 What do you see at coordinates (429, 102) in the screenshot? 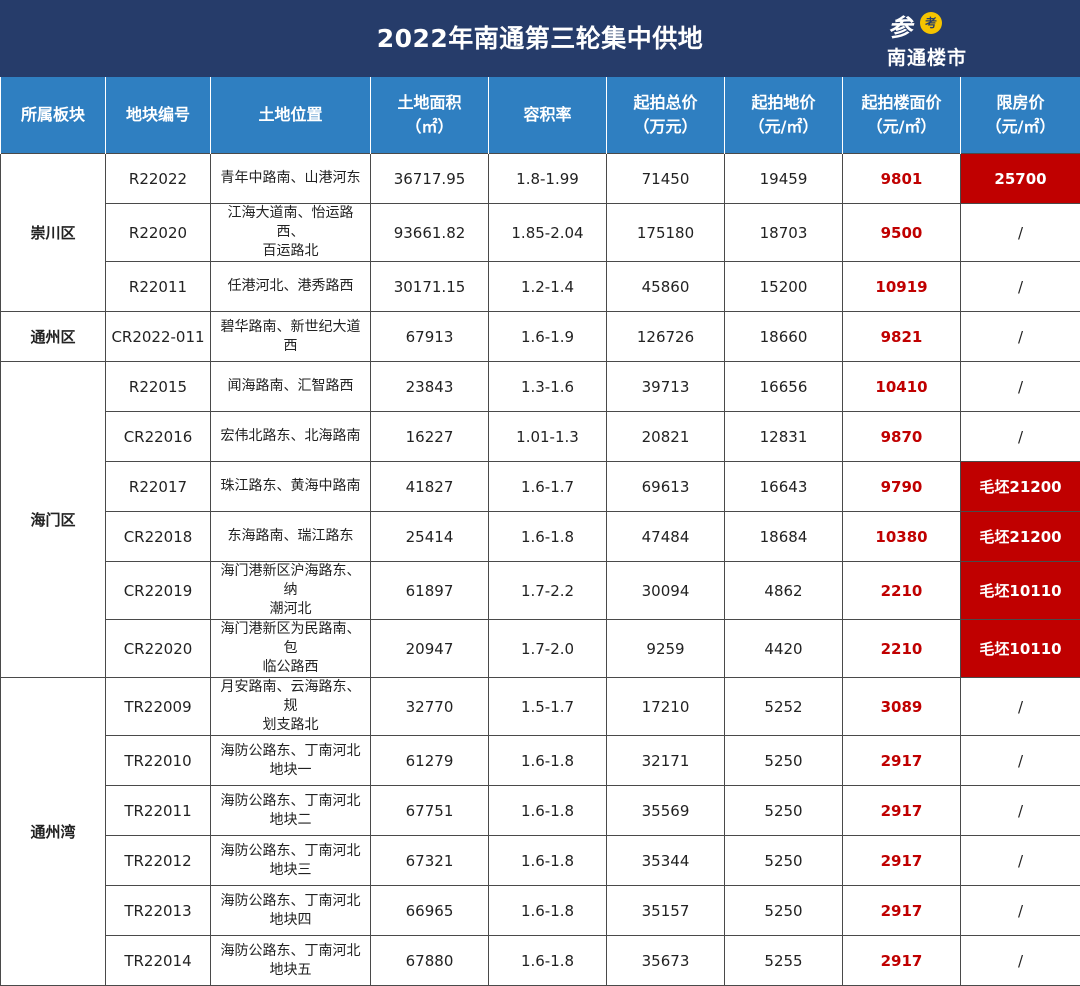
I see `column-header-text: 土地面积` at bounding box center [429, 102].